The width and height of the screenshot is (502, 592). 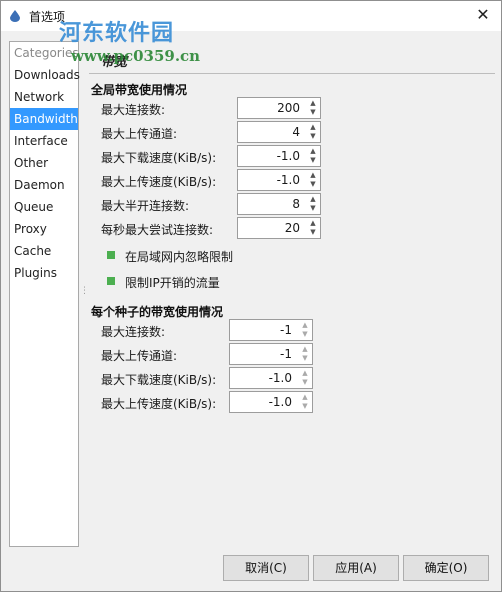 I want to click on ok-button: 确定(O), so click(x=446, y=568).